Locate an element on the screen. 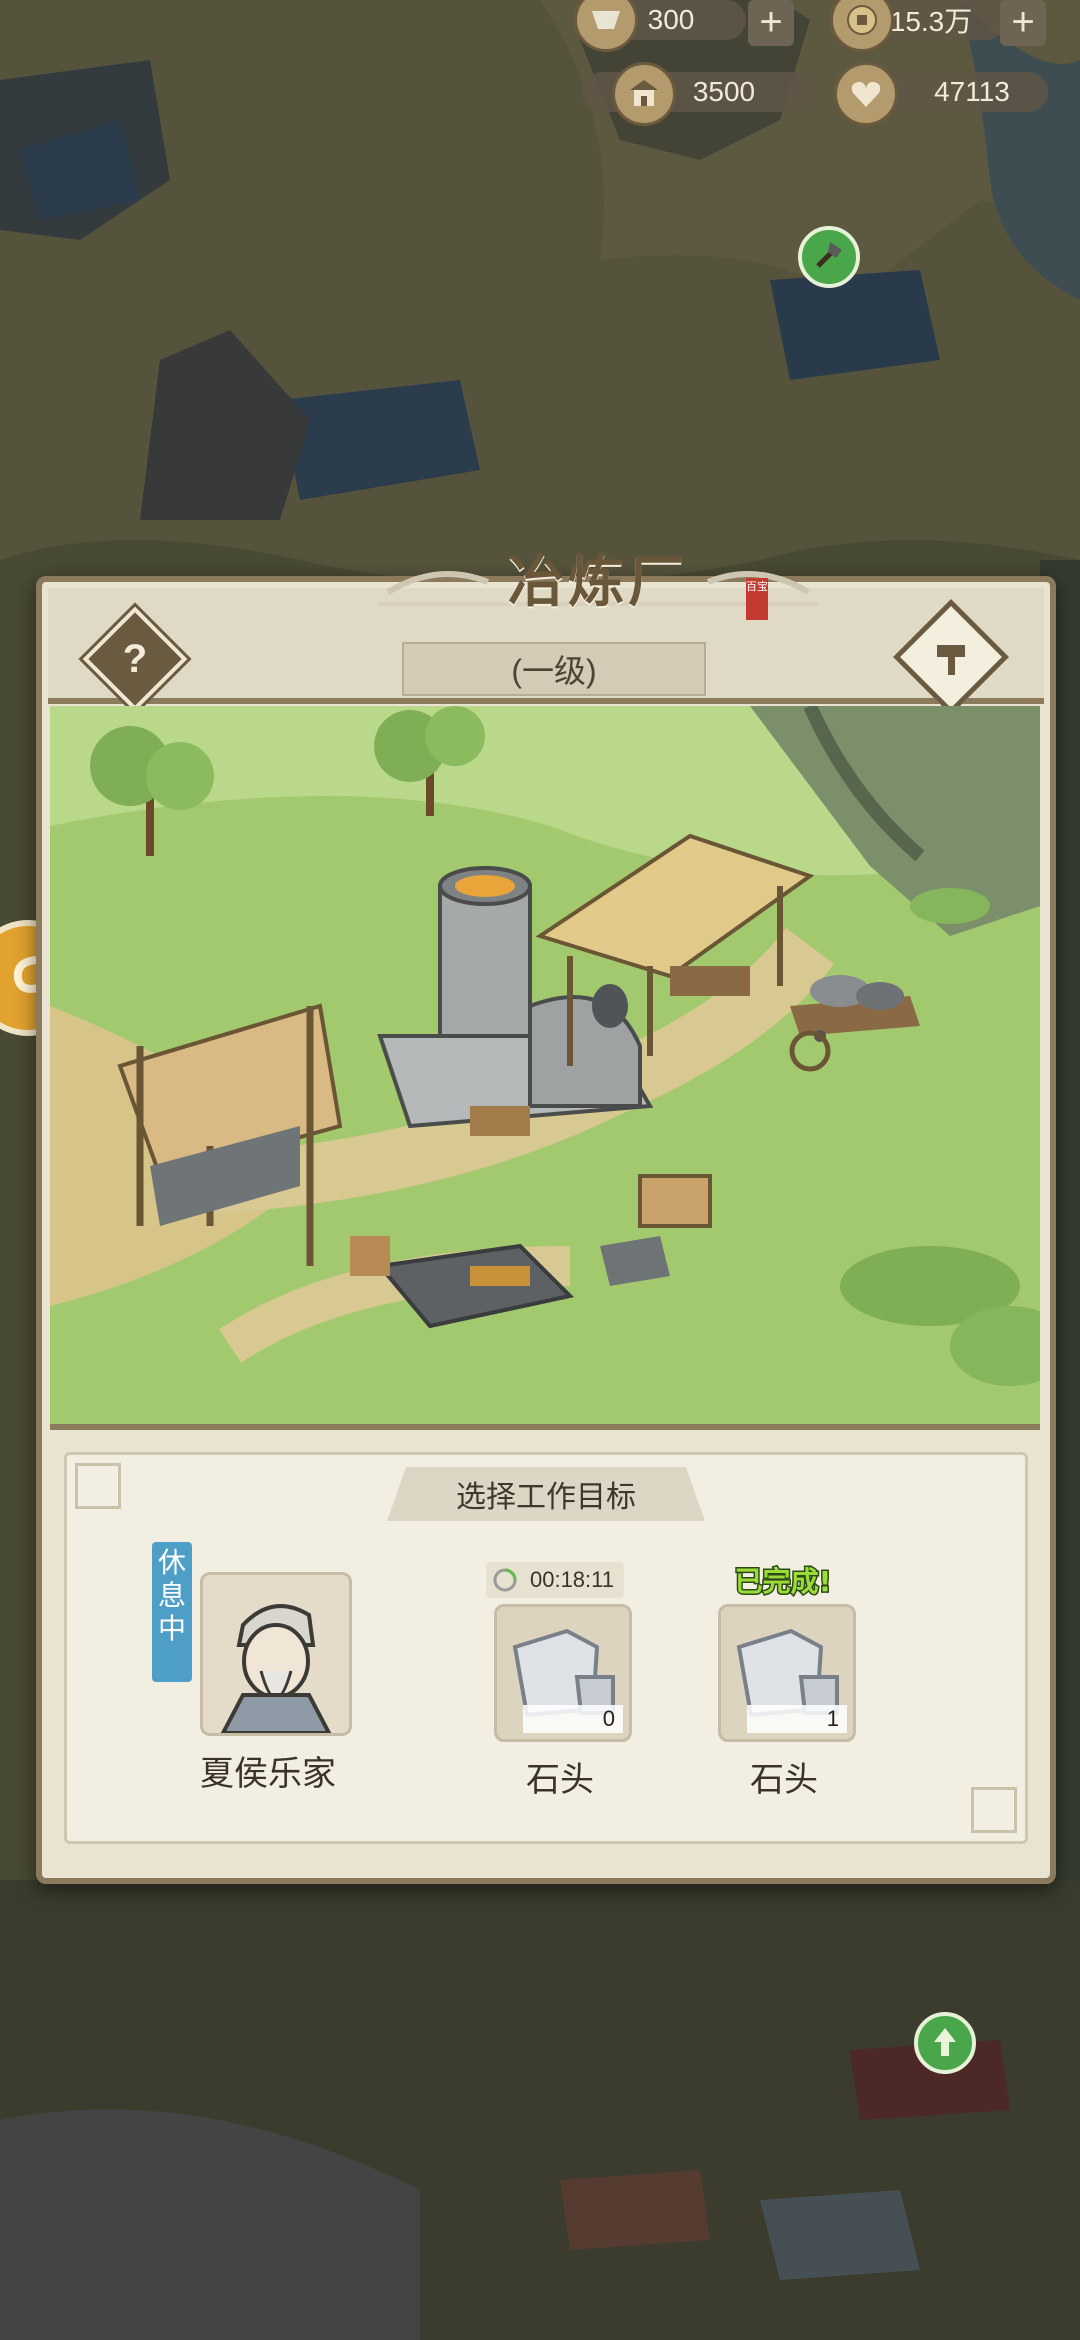  upgrade-marker-icon is located at coordinates (945, 2043).